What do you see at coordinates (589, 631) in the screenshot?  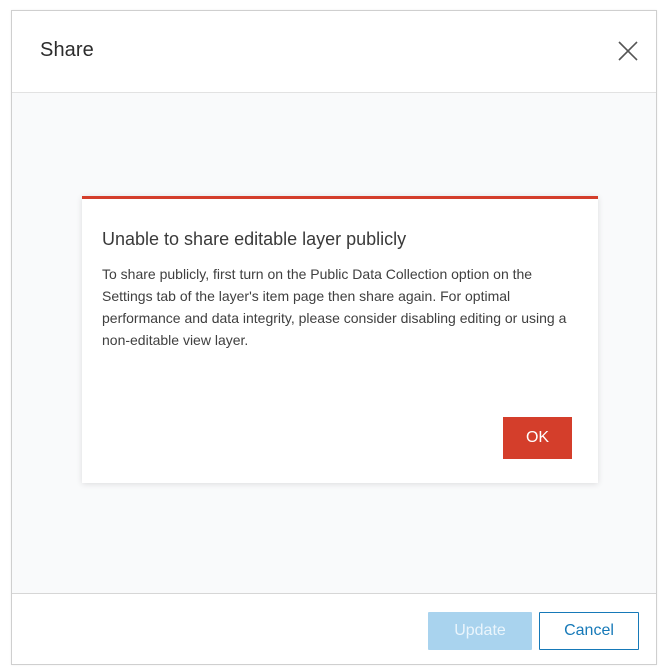 I see `cancel-button: Cancel` at bounding box center [589, 631].